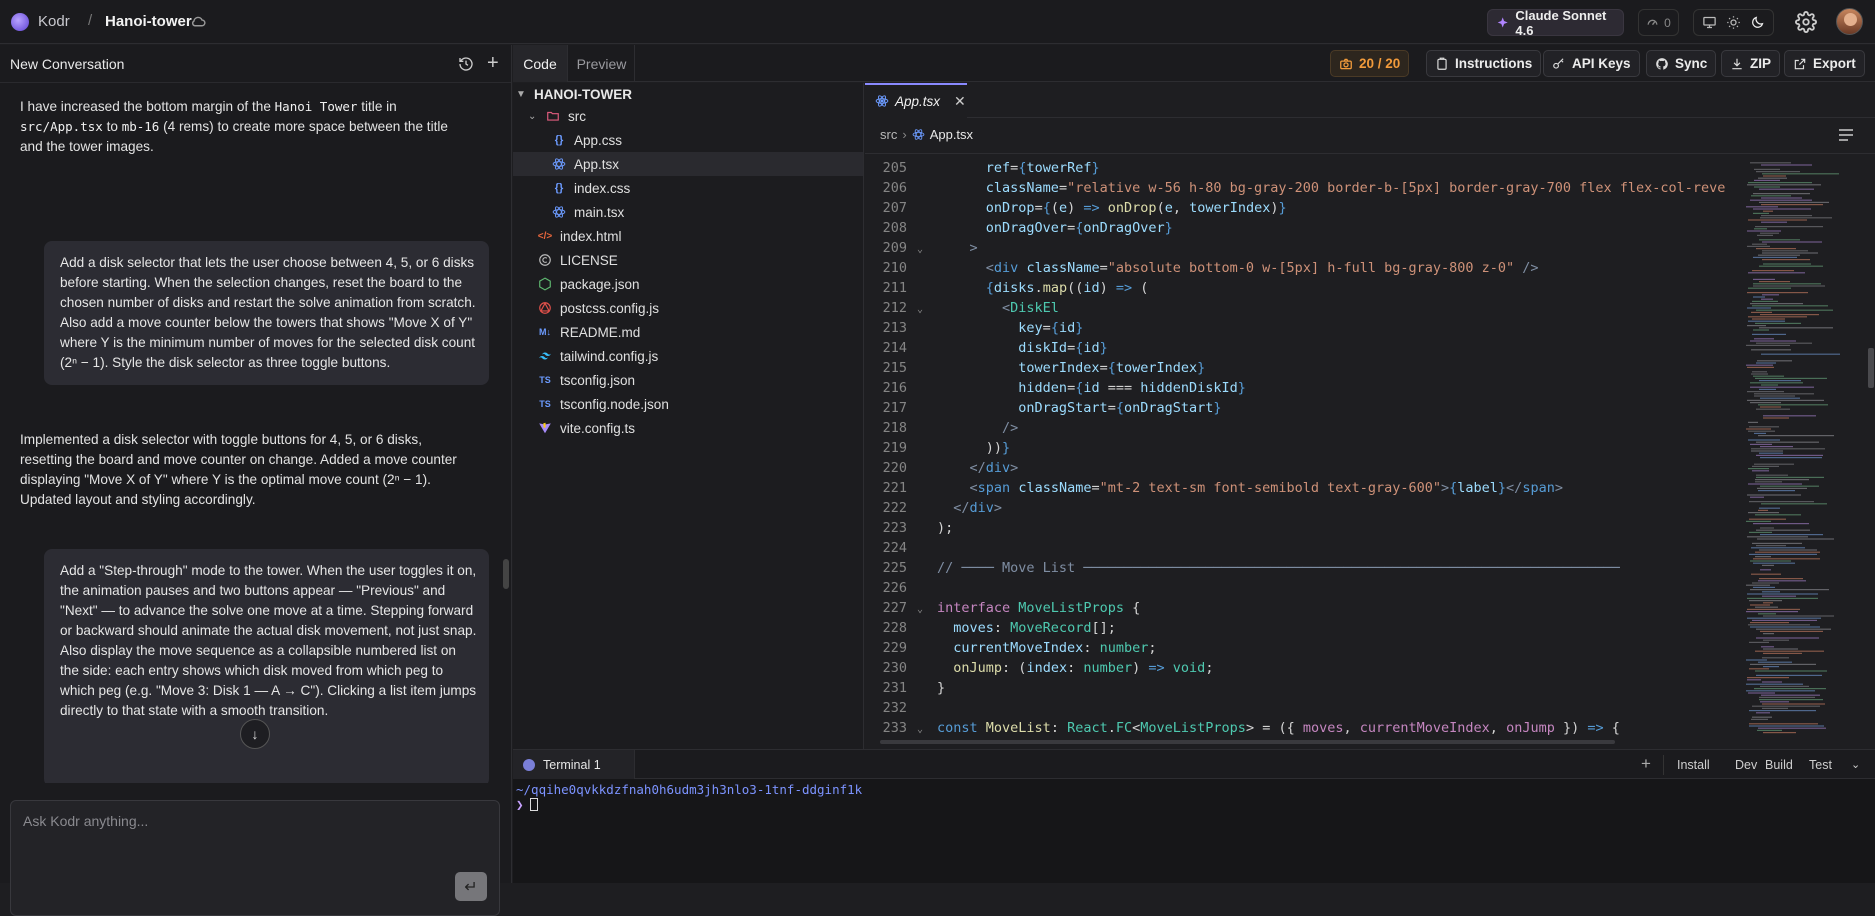 The width and height of the screenshot is (1875, 916). What do you see at coordinates (888, 134) in the screenshot?
I see `breadcrumb-src: src` at bounding box center [888, 134].